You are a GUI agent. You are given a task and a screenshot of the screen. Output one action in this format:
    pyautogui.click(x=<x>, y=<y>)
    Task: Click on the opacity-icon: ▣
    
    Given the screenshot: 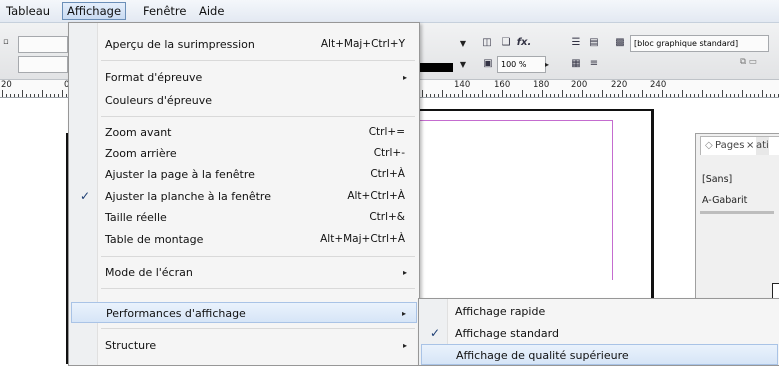 What is the action you would take?
    pyautogui.click(x=488, y=63)
    